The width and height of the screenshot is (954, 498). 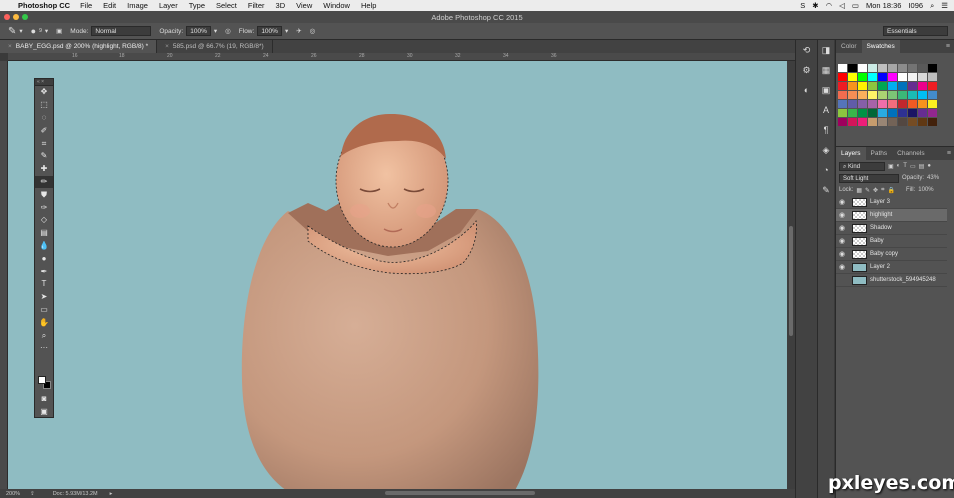 I want to click on filter-pixel-icon: ▣, so click(x=891, y=166).